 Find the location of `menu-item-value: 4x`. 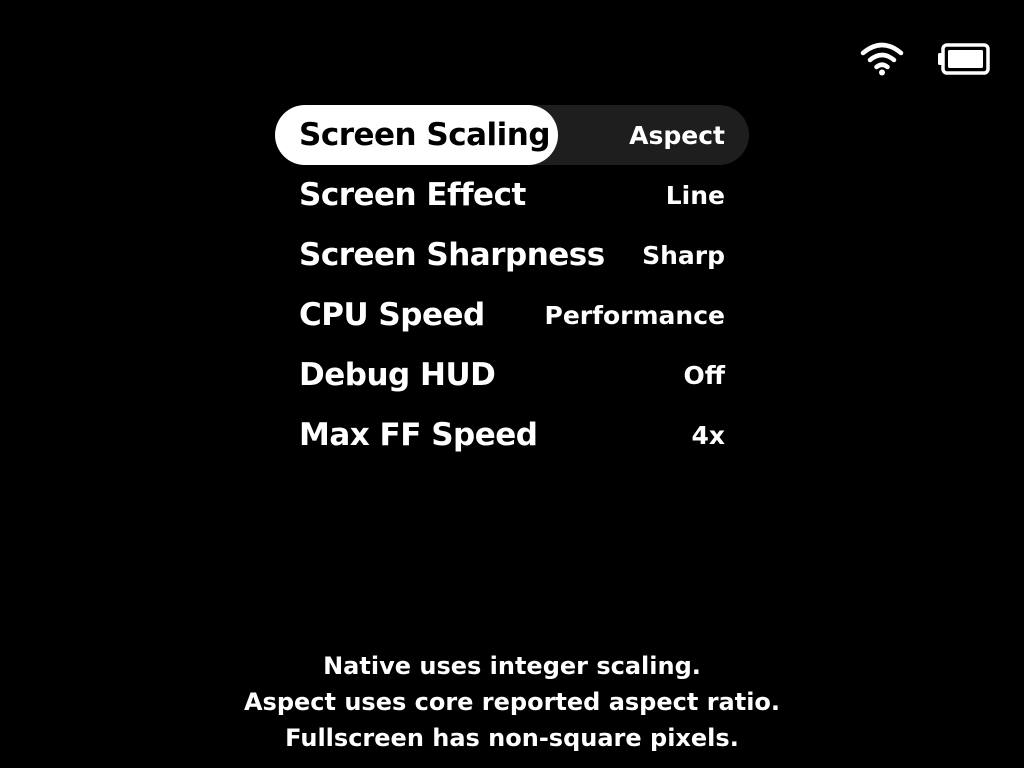

menu-item-value: 4x is located at coordinates (708, 435).